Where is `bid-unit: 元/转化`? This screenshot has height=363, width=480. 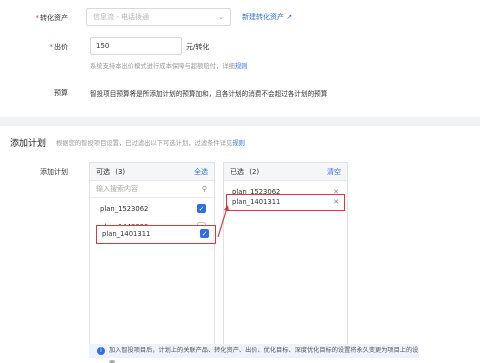
bid-unit: 元/转化 is located at coordinates (198, 47).